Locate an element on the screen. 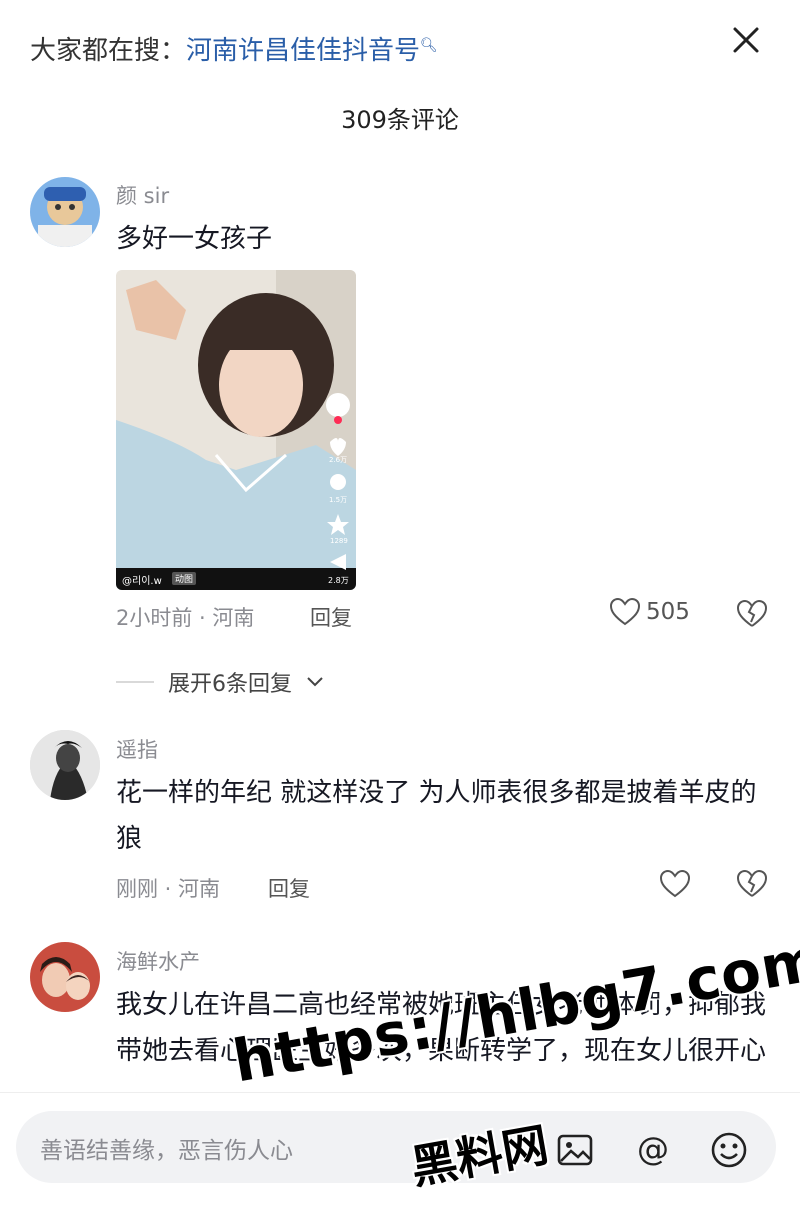 The width and height of the screenshot is (800, 1229). emoji-icon is located at coordinates (729, 1150).